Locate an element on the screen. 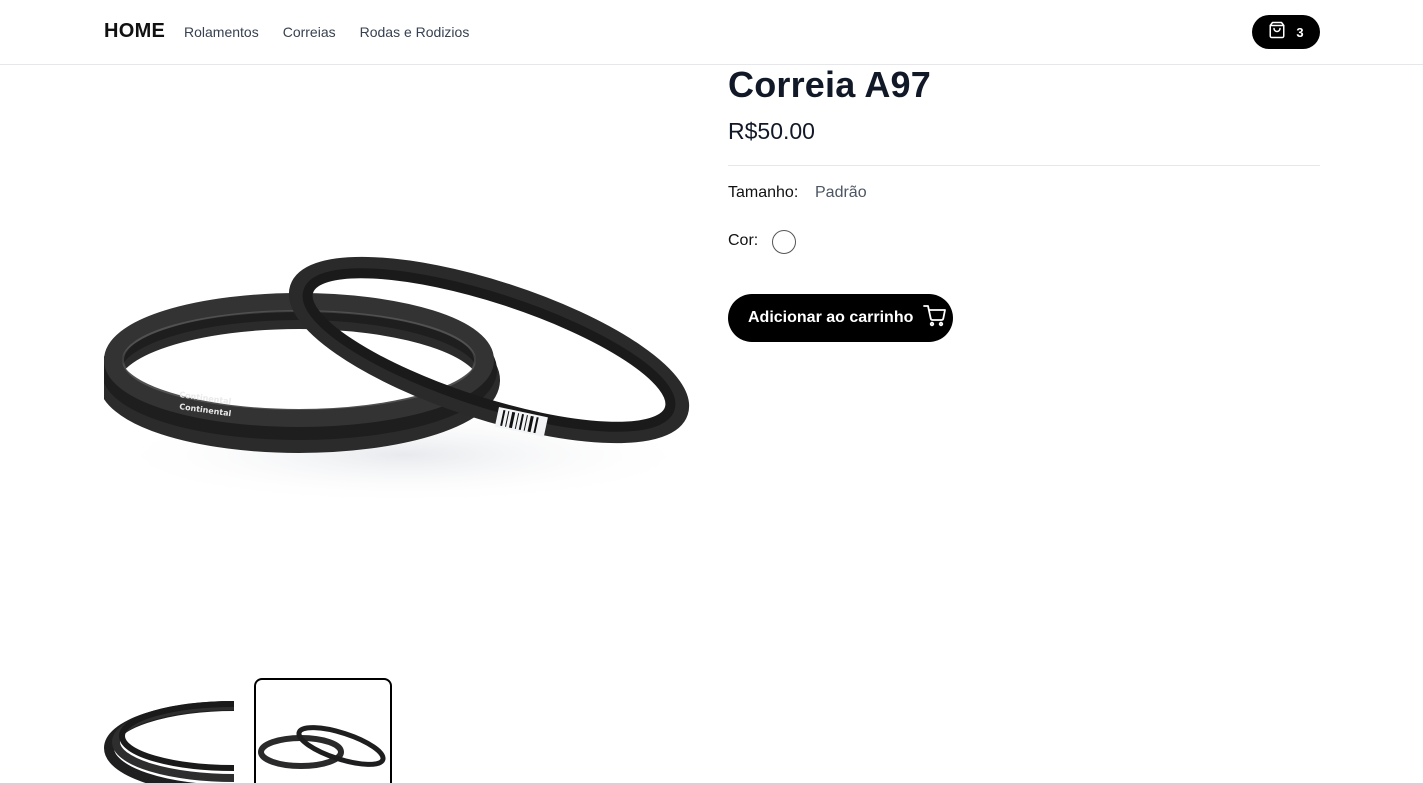 This screenshot has width=1423, height=785. shopping-bag-icon is located at coordinates (1277, 32).